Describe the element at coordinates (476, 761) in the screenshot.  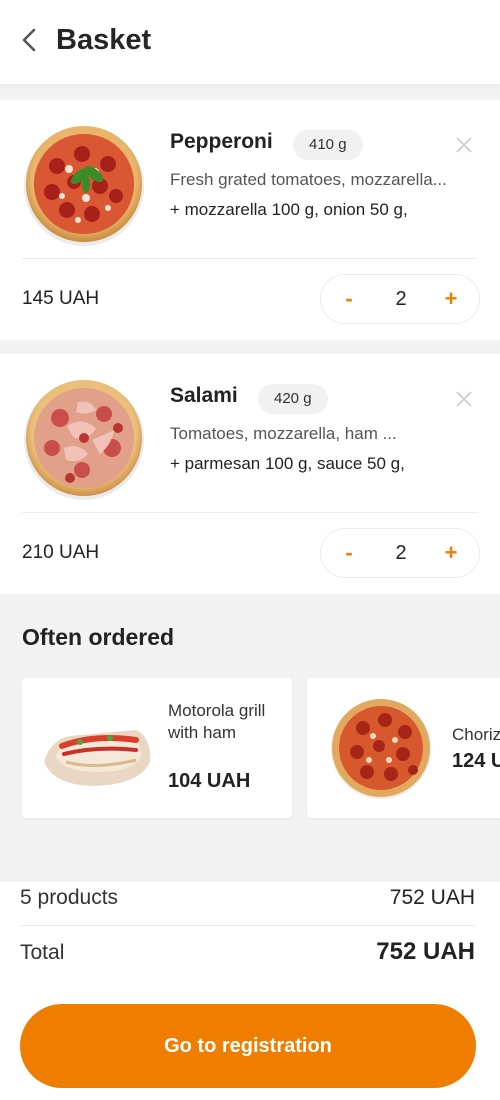
I see `often-ordered-price: 124 U` at that location.